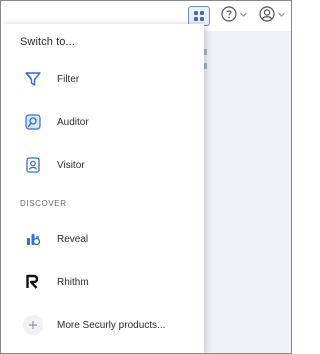  Describe the element at coordinates (110, 282) in the screenshot. I see `menu-item-rhithm: Rhithm` at that location.